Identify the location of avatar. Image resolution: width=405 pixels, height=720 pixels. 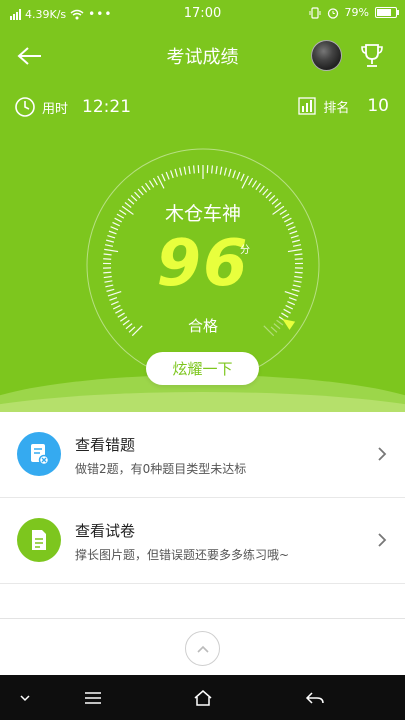
(326, 55).